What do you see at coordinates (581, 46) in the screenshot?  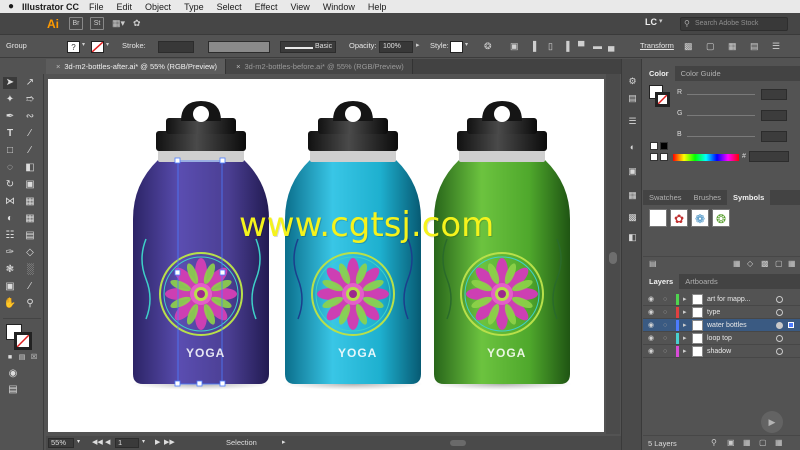 I see `align-top-icon: ▀` at bounding box center [581, 46].